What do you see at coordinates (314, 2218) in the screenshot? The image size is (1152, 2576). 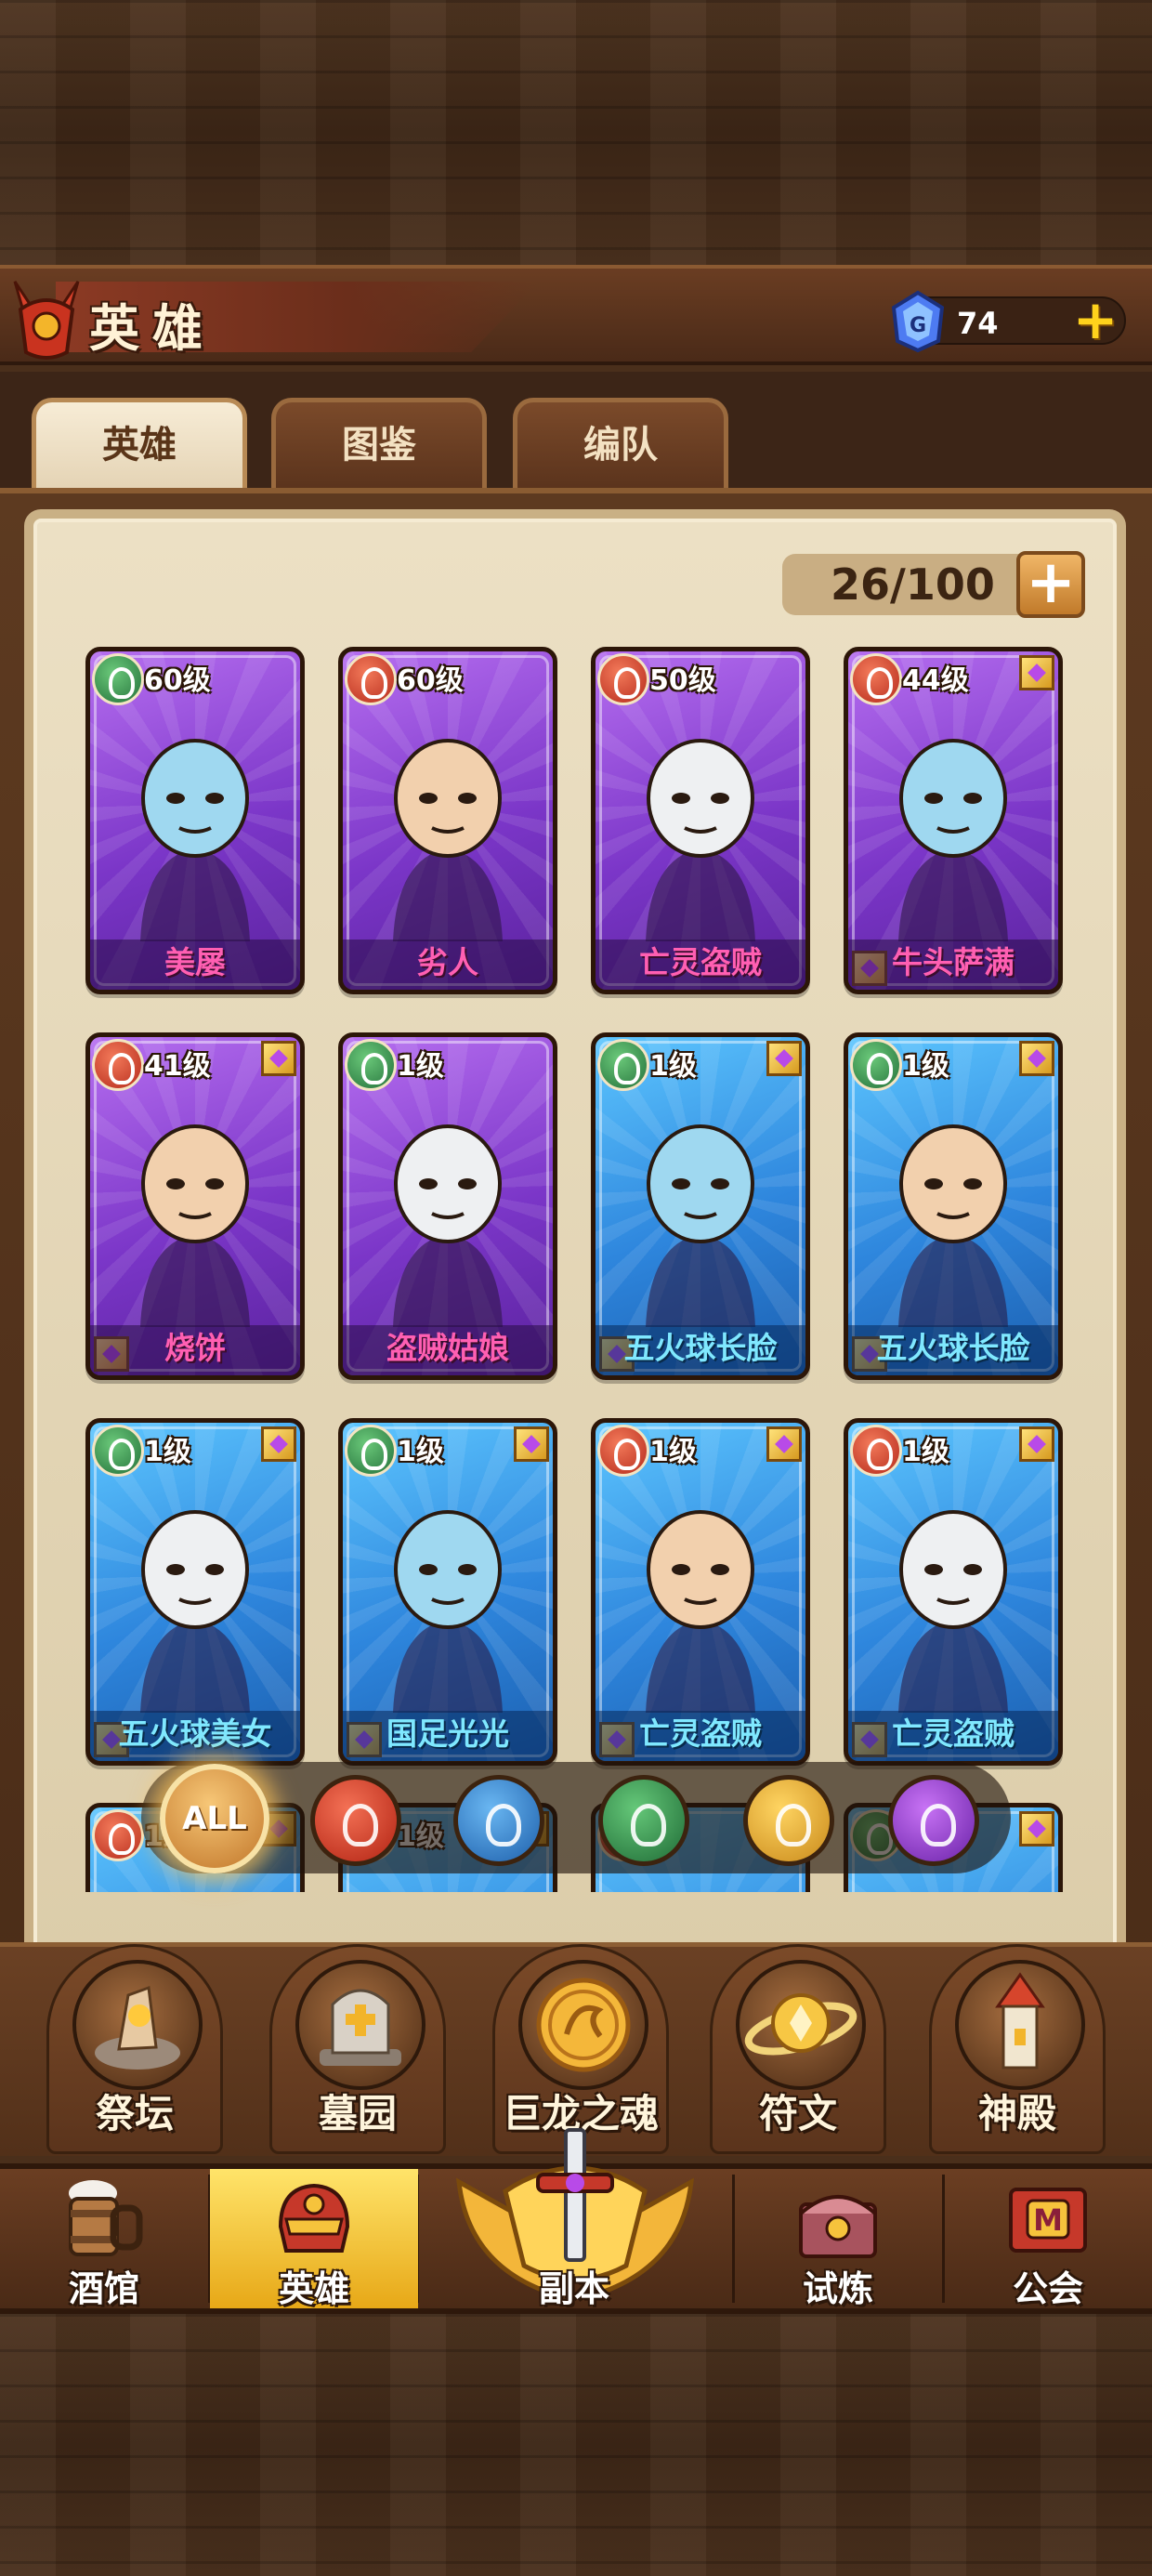 I see `hero-helmet-icon` at bounding box center [314, 2218].